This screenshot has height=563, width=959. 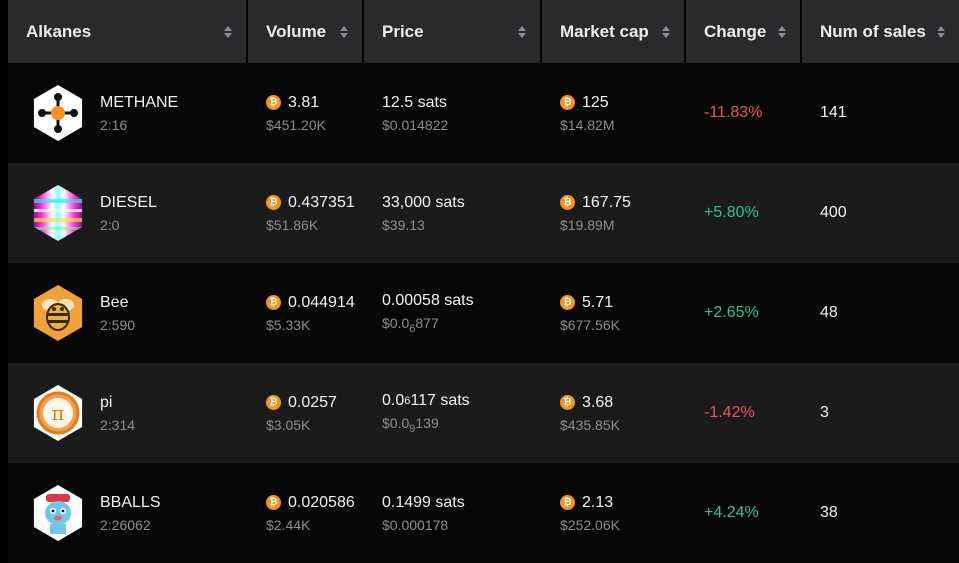 What do you see at coordinates (58, 513) in the screenshot?
I see `bballs-character-icon` at bounding box center [58, 513].